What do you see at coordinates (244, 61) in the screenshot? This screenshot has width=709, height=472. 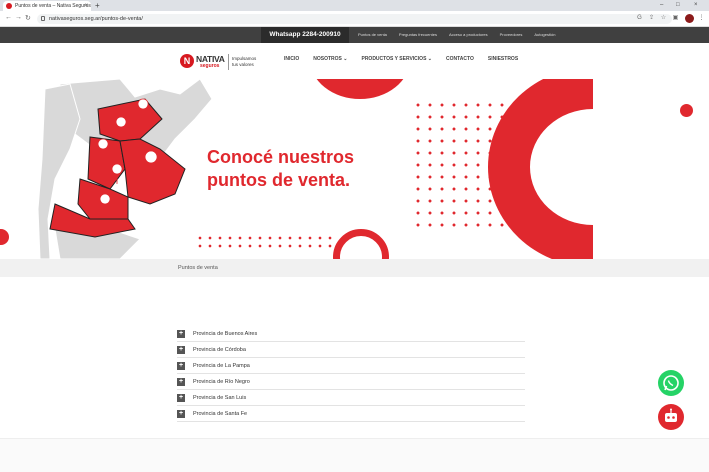 I see `brand-tagline: Impulsamos tus valores` at bounding box center [244, 61].